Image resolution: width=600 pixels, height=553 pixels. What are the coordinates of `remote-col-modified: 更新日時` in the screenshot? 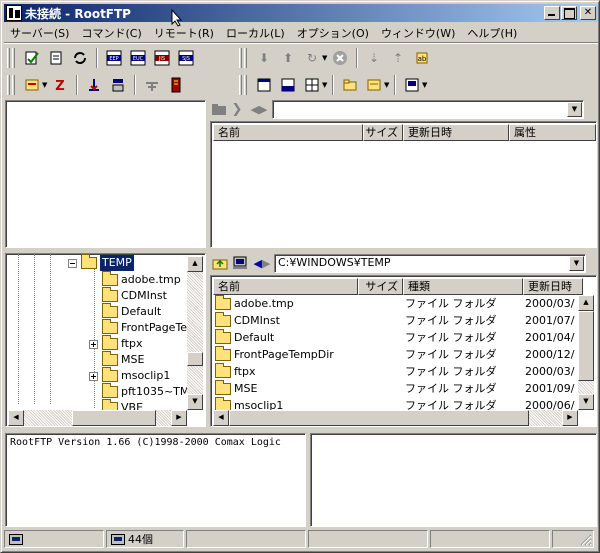 It's located at (456, 132).